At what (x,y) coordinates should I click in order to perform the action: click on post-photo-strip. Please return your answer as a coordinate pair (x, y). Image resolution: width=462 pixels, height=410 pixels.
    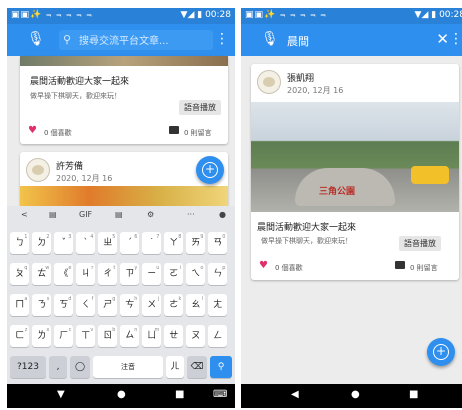
    Looking at the image, I should click on (124, 61).